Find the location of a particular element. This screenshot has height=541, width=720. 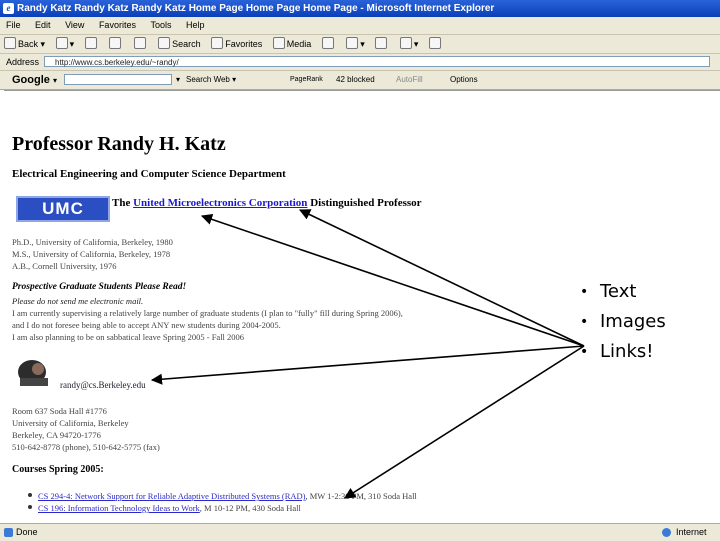

refresh-button is located at coordinates (116, 44).